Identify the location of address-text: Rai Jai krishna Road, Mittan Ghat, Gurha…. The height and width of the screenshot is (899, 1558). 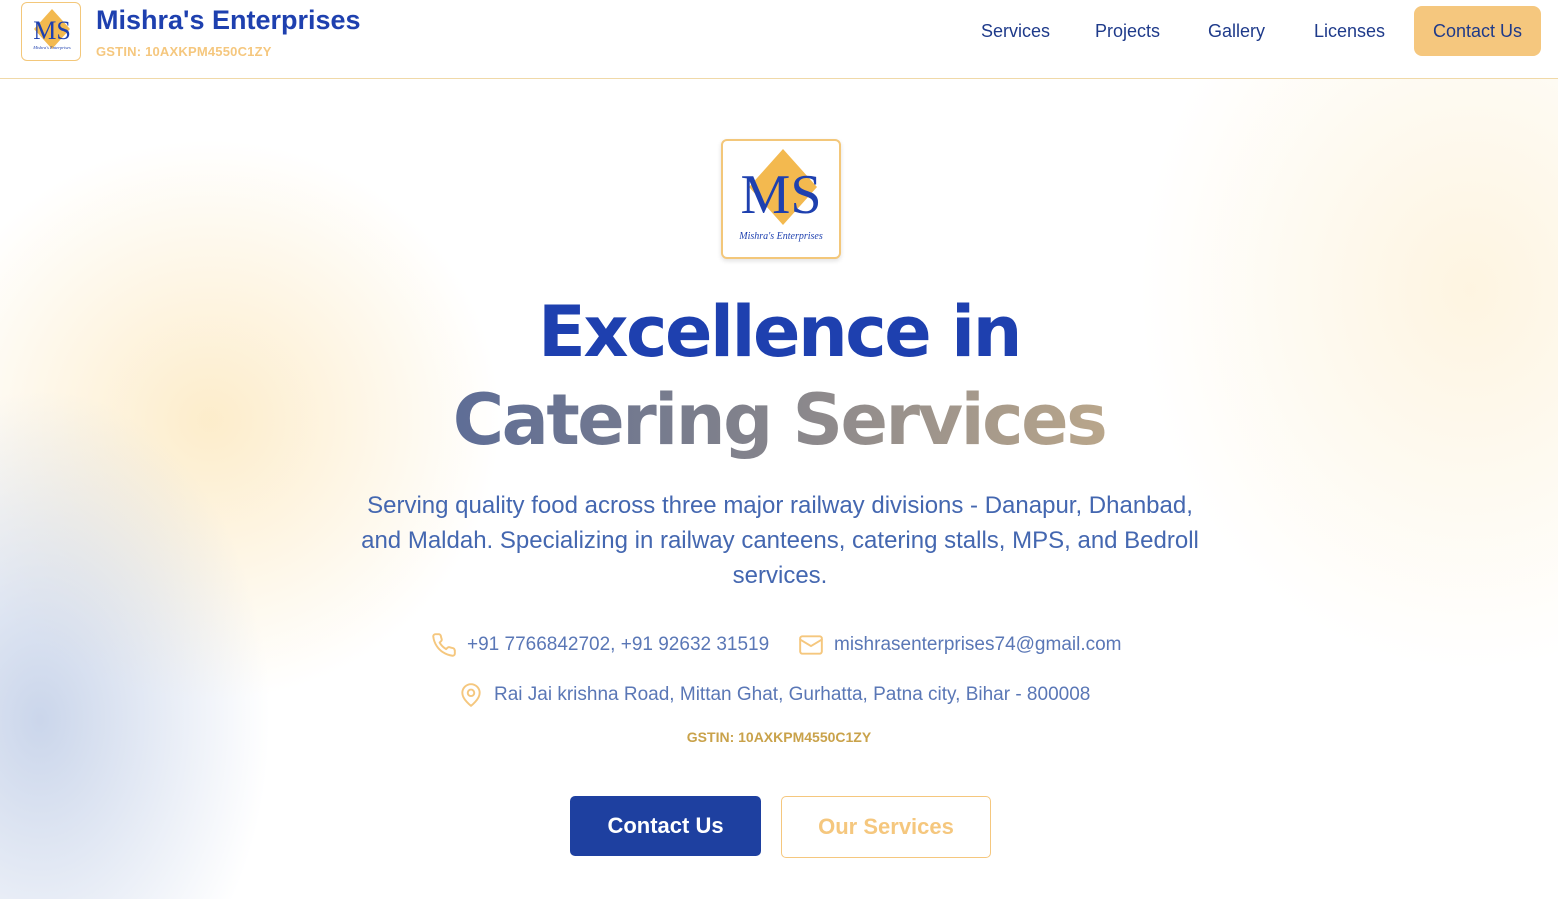
(792, 694).